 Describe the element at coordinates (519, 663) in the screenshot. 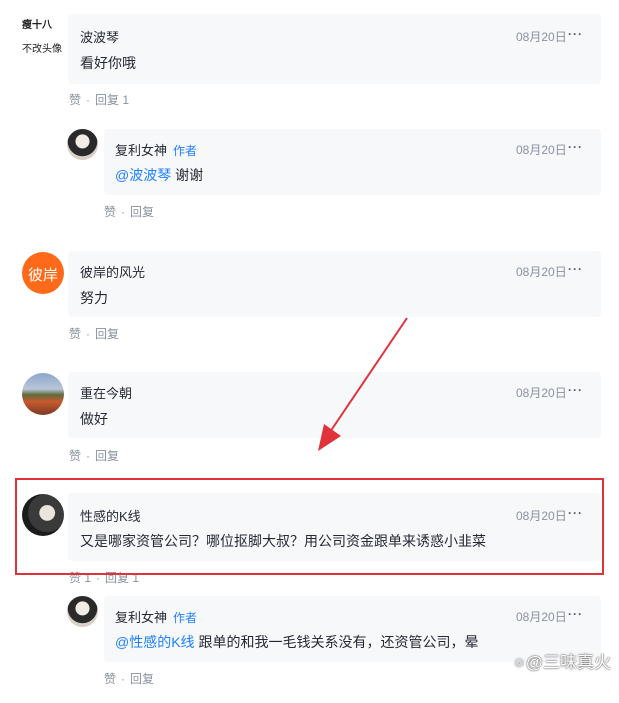

I see `watermark-logo-icon: ⌾` at that location.